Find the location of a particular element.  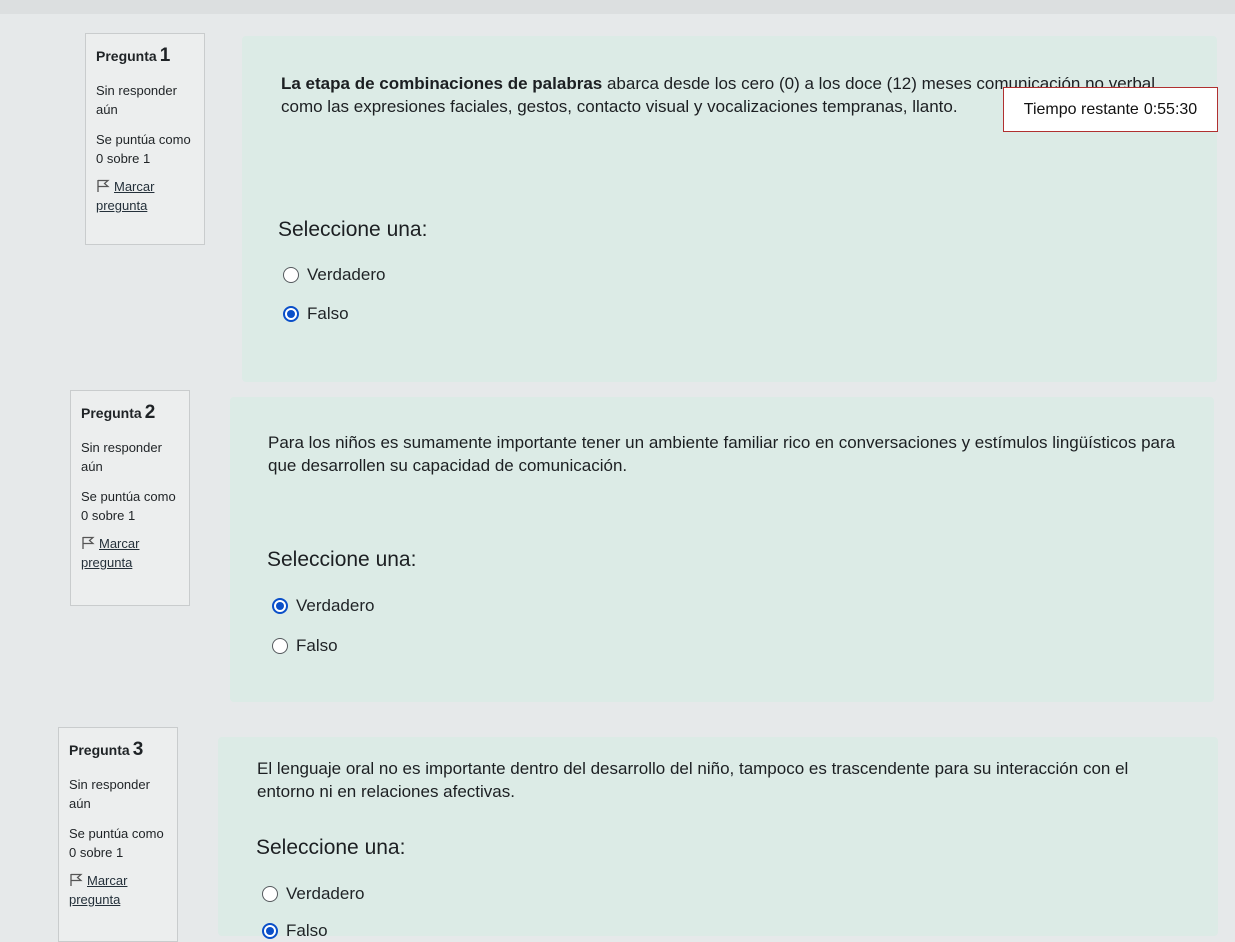

question-1-number: 1 is located at coordinates (165, 55).